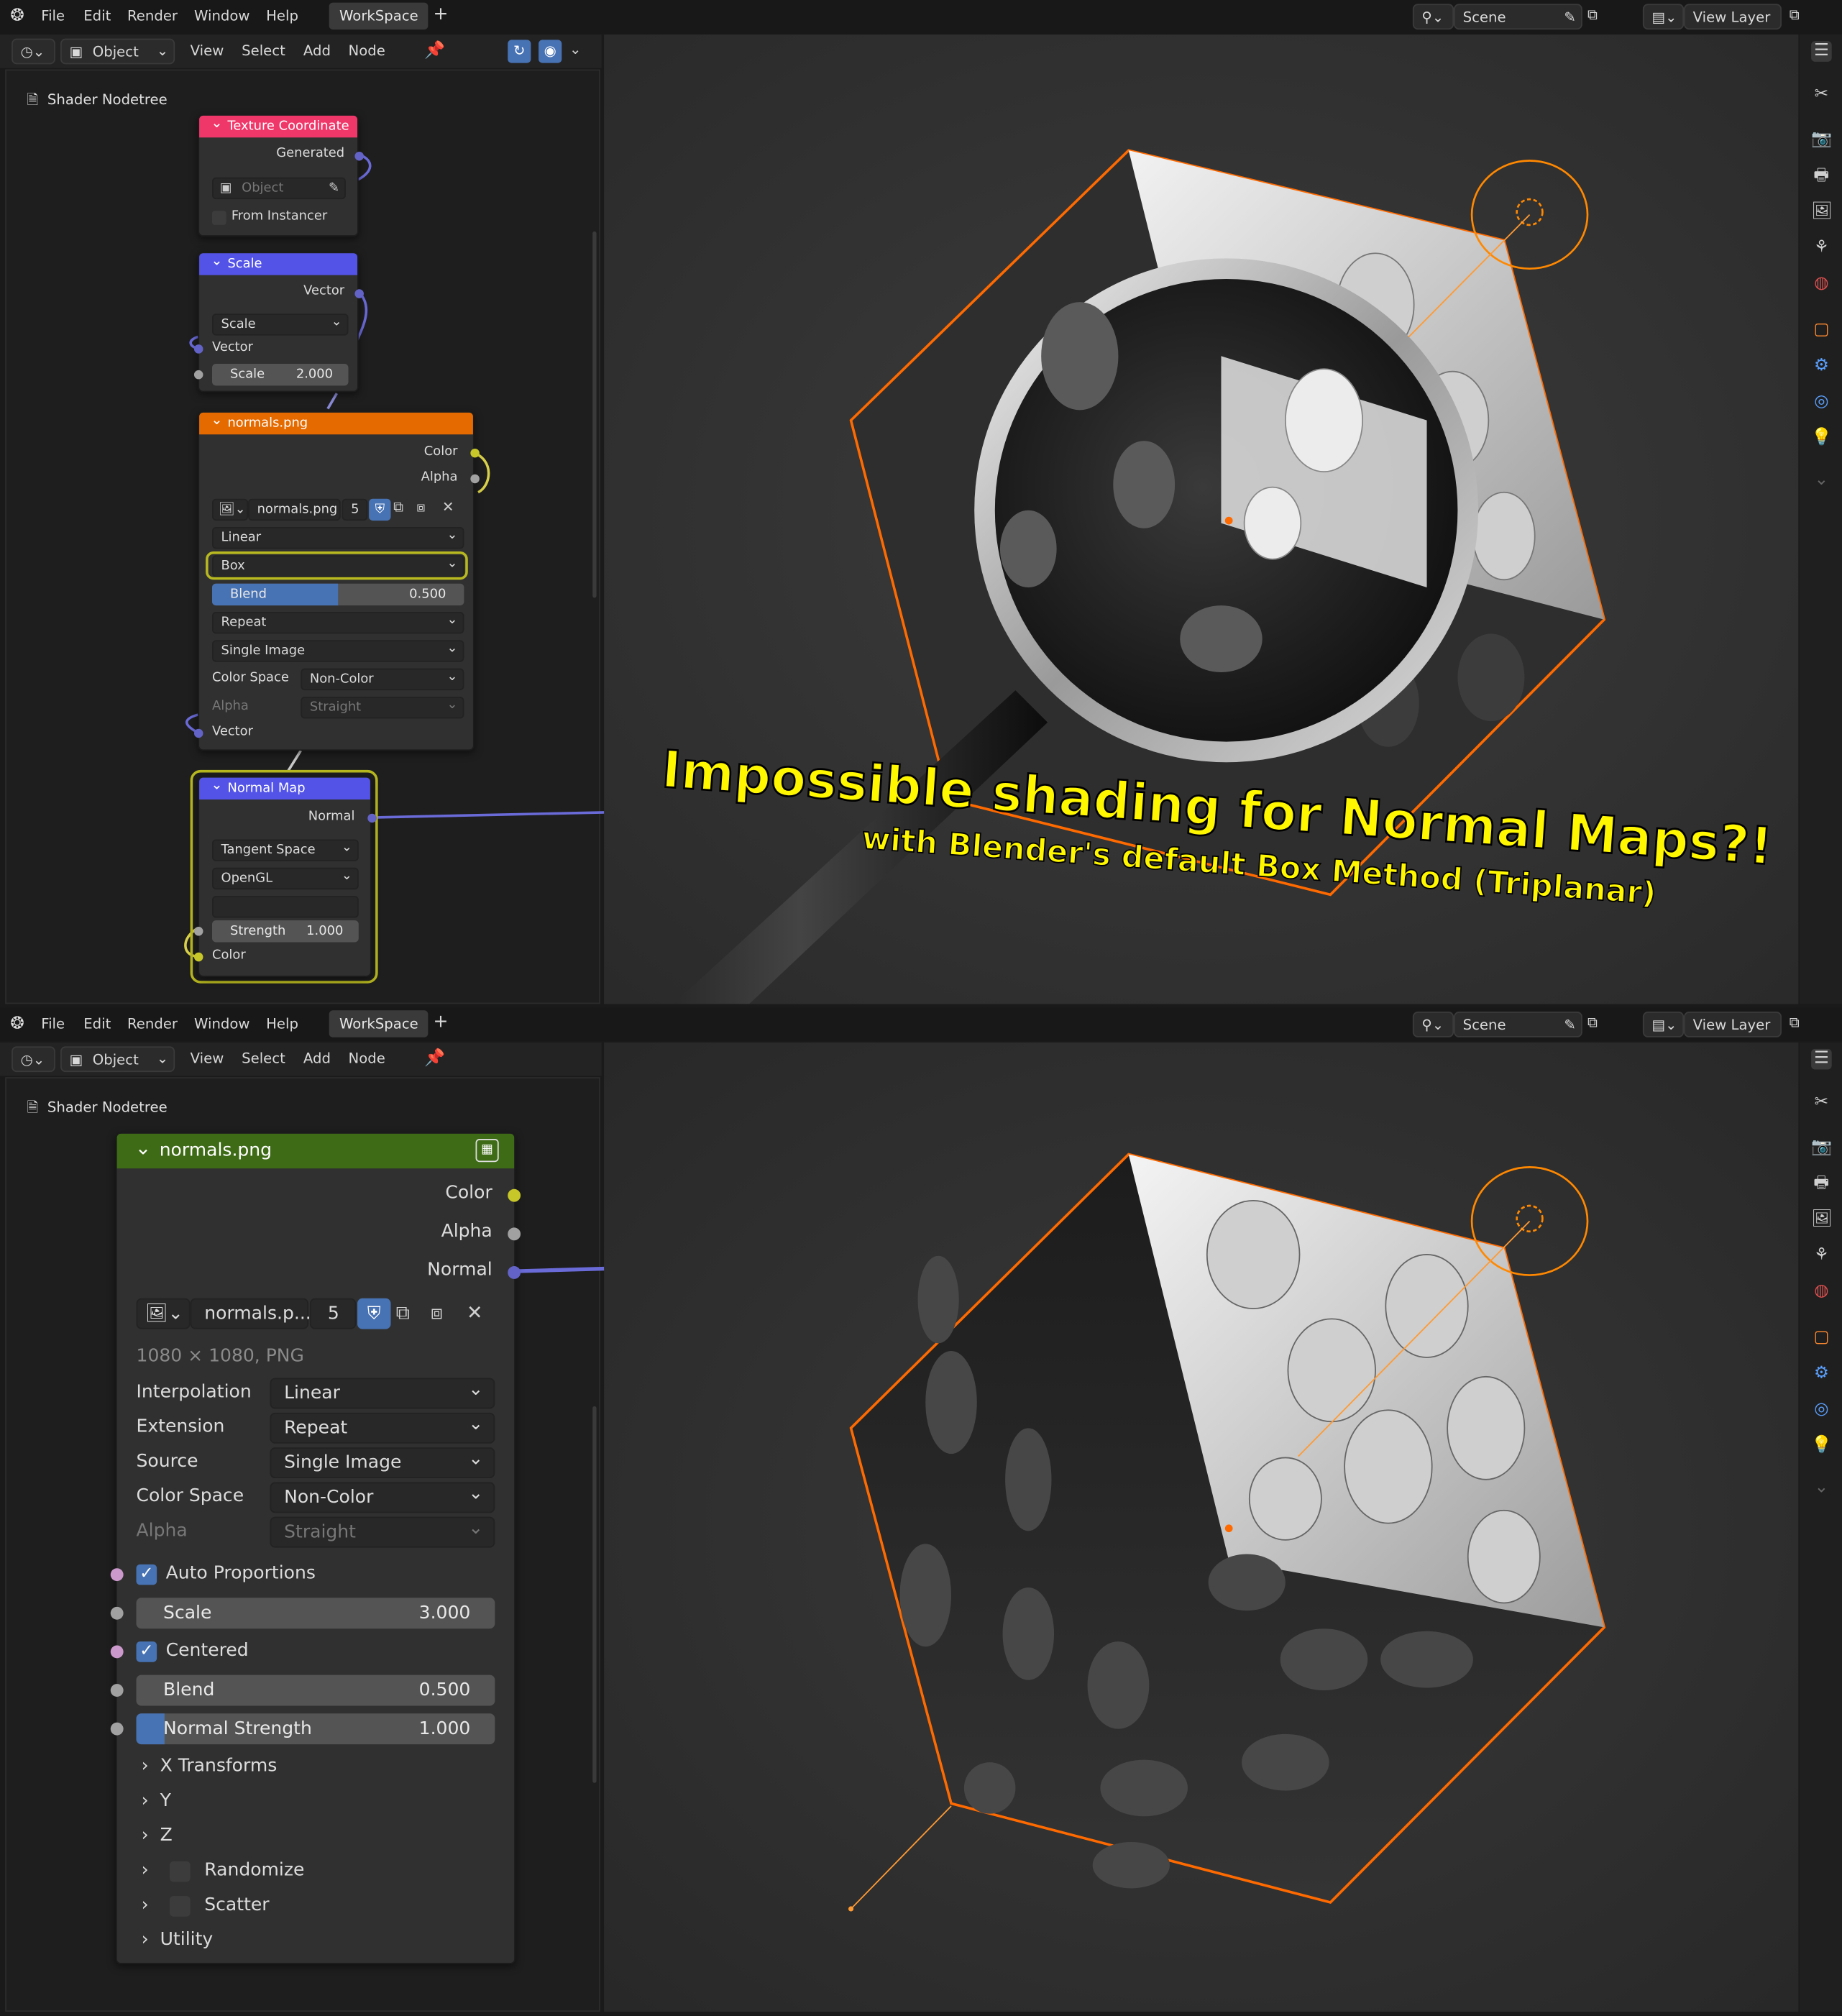  What do you see at coordinates (1821, 438) in the screenshot?
I see `material-icon: 💡` at bounding box center [1821, 438].